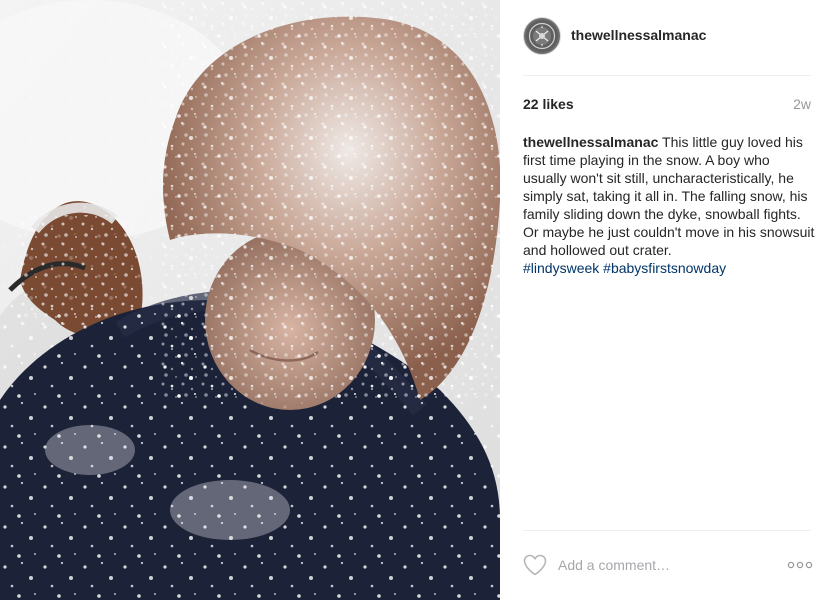 This screenshot has width=833, height=600. I want to click on seal-logo-icon, so click(542, 36).